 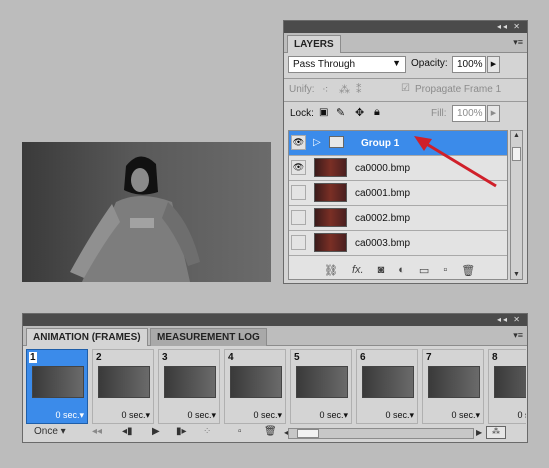 What do you see at coordinates (314, 44) in the screenshot?
I see `tab-layers: LAYERS` at bounding box center [314, 44].